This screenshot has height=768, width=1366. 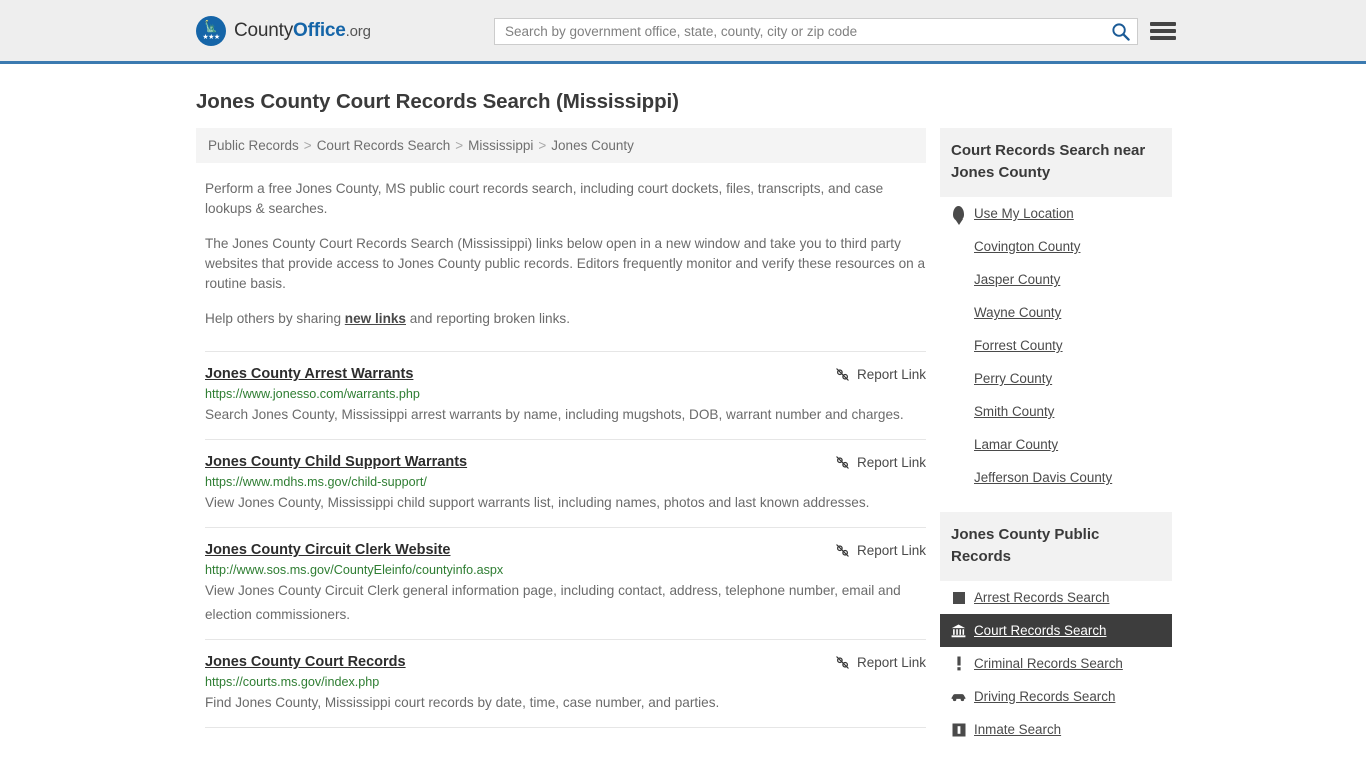 I want to click on nearby-county-link: Lamar County, so click(x=1056, y=444).